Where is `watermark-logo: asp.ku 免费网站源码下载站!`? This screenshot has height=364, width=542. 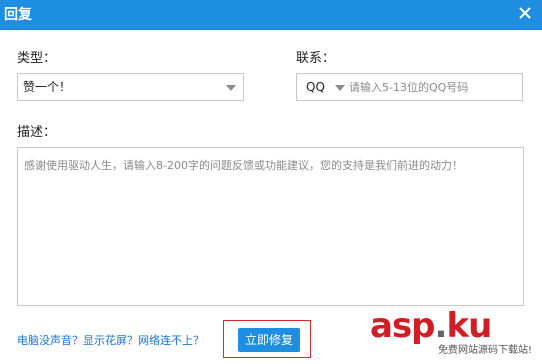 watermark-logo: asp.ku 免费网站源码下载站! is located at coordinates (455, 334).